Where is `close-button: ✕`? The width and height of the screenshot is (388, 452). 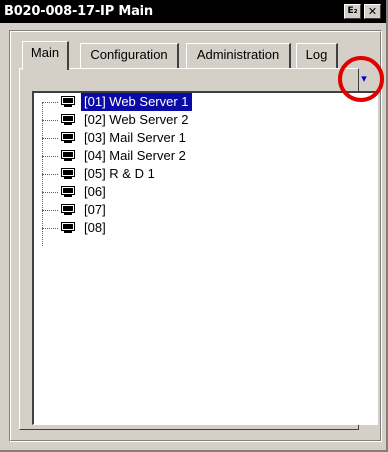 close-button: ✕ is located at coordinates (372, 11).